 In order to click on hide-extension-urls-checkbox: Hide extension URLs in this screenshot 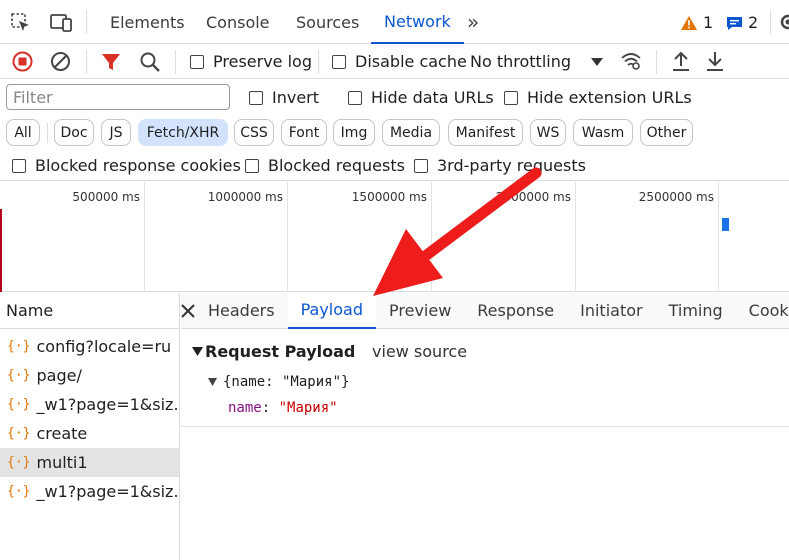, I will do `click(598, 97)`.